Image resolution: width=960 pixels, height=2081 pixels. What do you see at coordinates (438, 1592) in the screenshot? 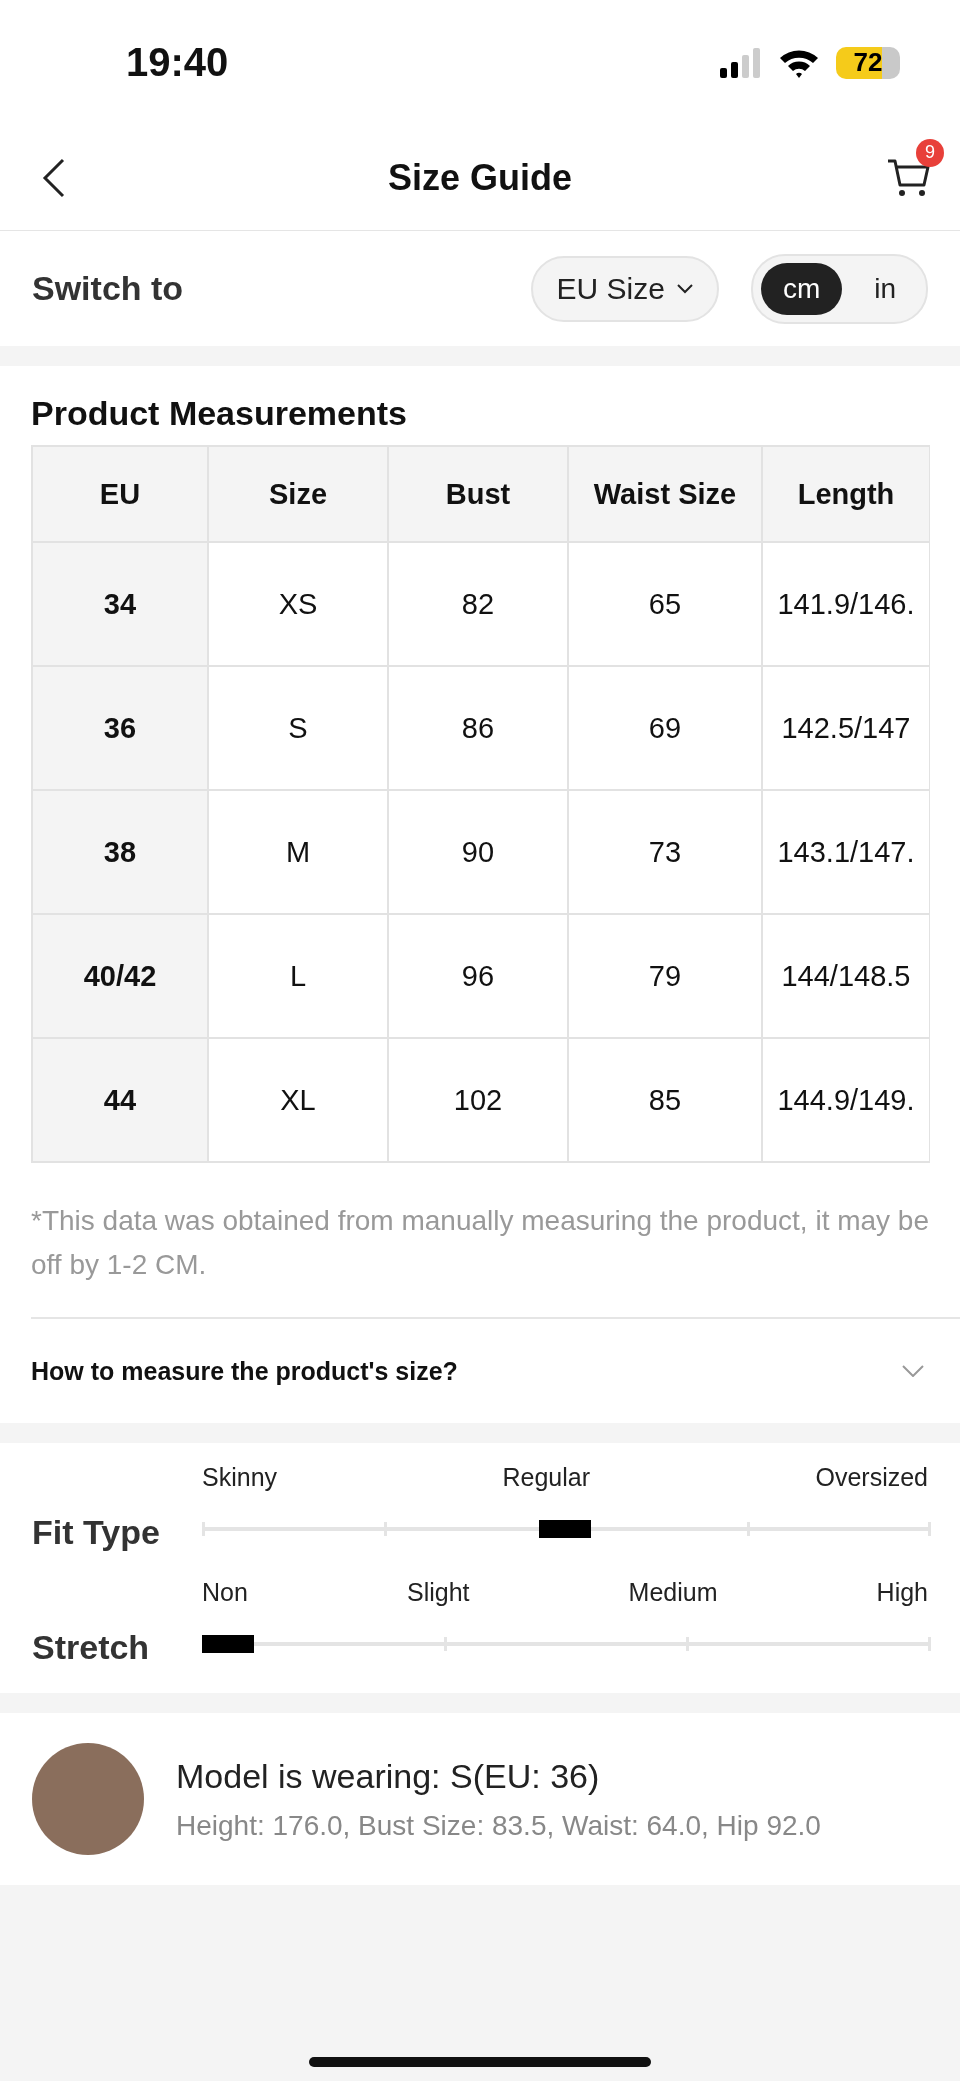
I see `scale-option-label: Slight` at bounding box center [438, 1592].